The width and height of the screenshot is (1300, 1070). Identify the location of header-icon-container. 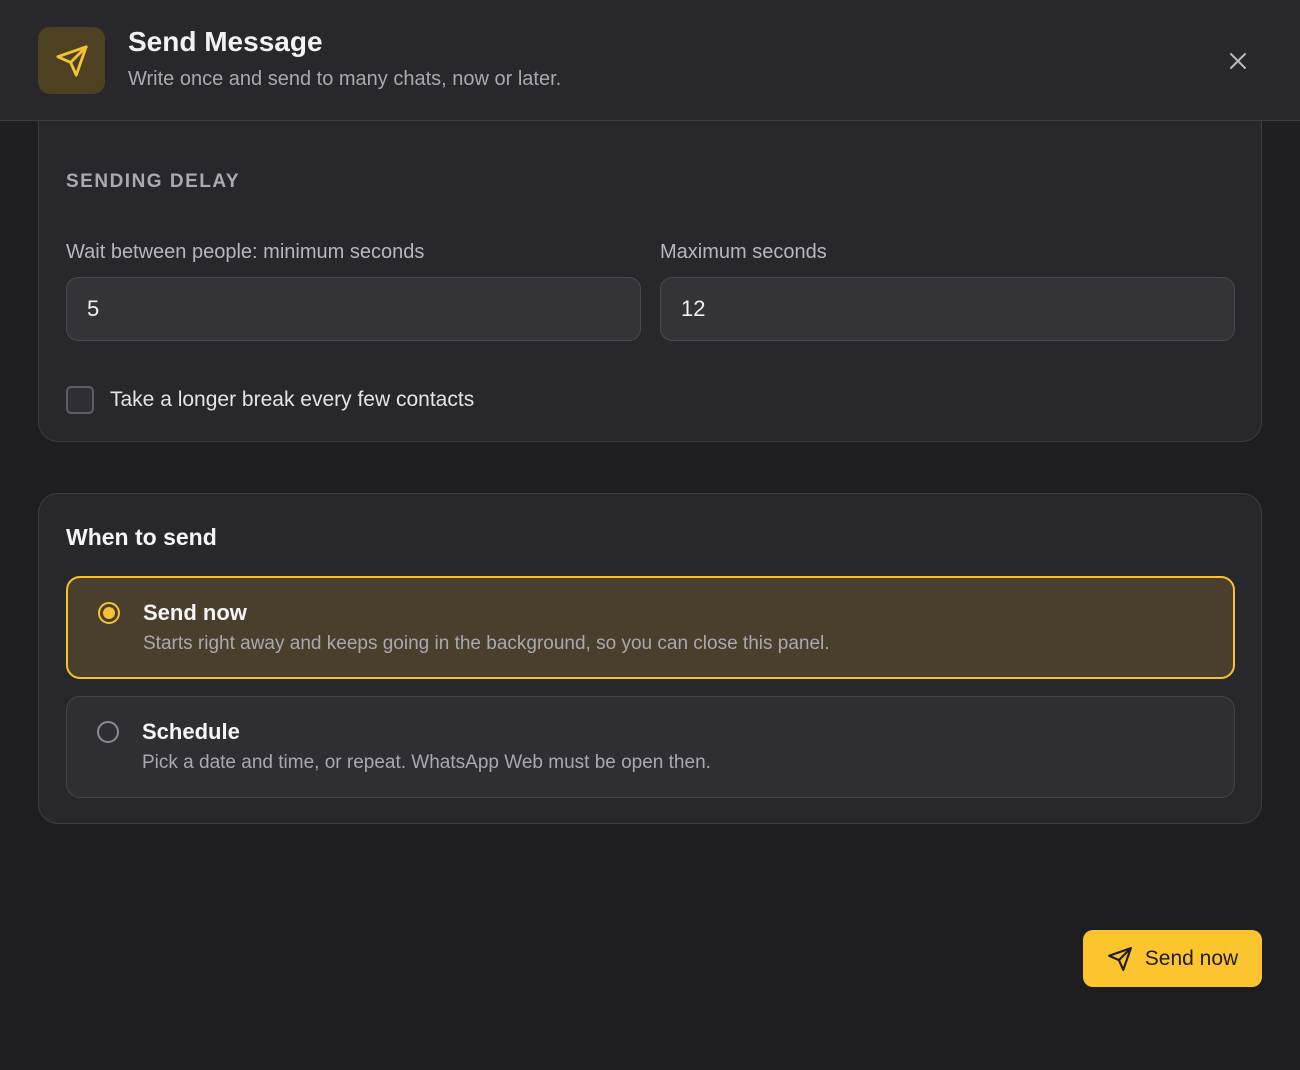
(71, 60).